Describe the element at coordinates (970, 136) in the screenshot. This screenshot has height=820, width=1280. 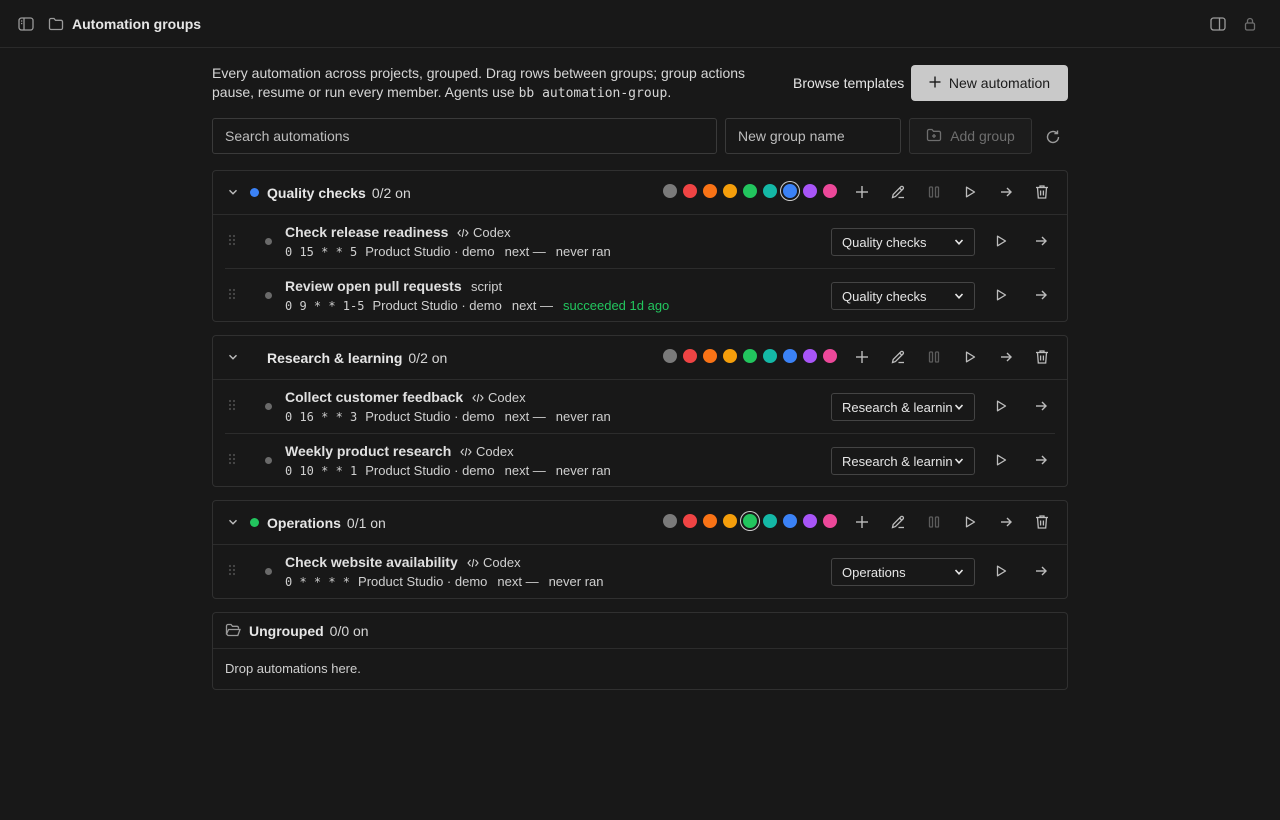
I see `add-group-button: Add group` at that location.